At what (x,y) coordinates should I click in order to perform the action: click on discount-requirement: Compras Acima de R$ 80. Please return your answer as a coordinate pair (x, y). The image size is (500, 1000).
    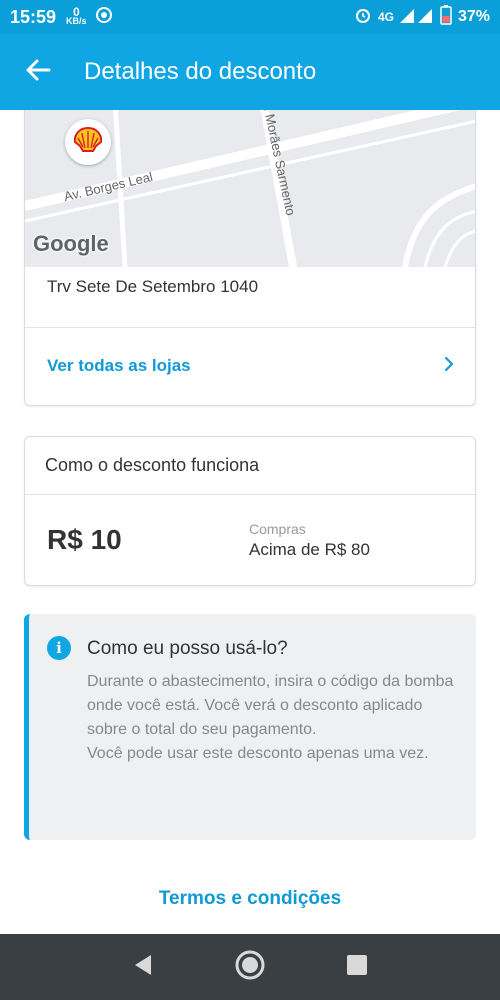
    Looking at the image, I should click on (309, 540).